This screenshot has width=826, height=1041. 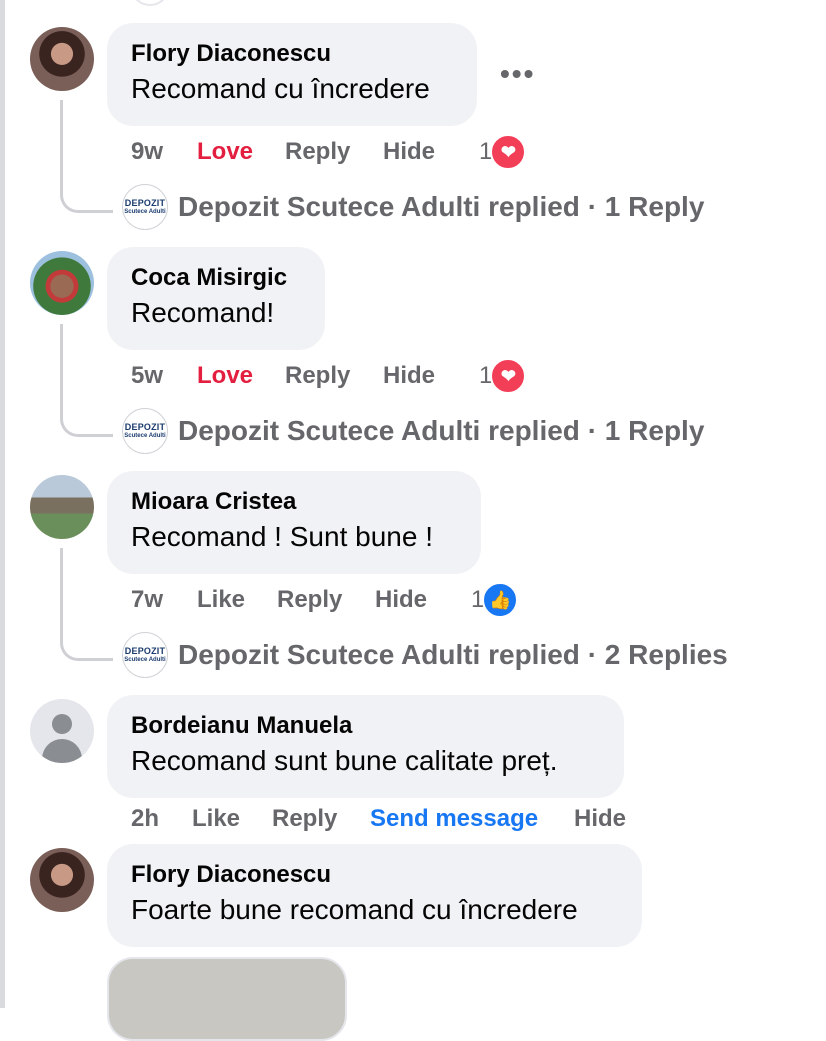 I want to click on default-avatar-icon, so click(x=62, y=731).